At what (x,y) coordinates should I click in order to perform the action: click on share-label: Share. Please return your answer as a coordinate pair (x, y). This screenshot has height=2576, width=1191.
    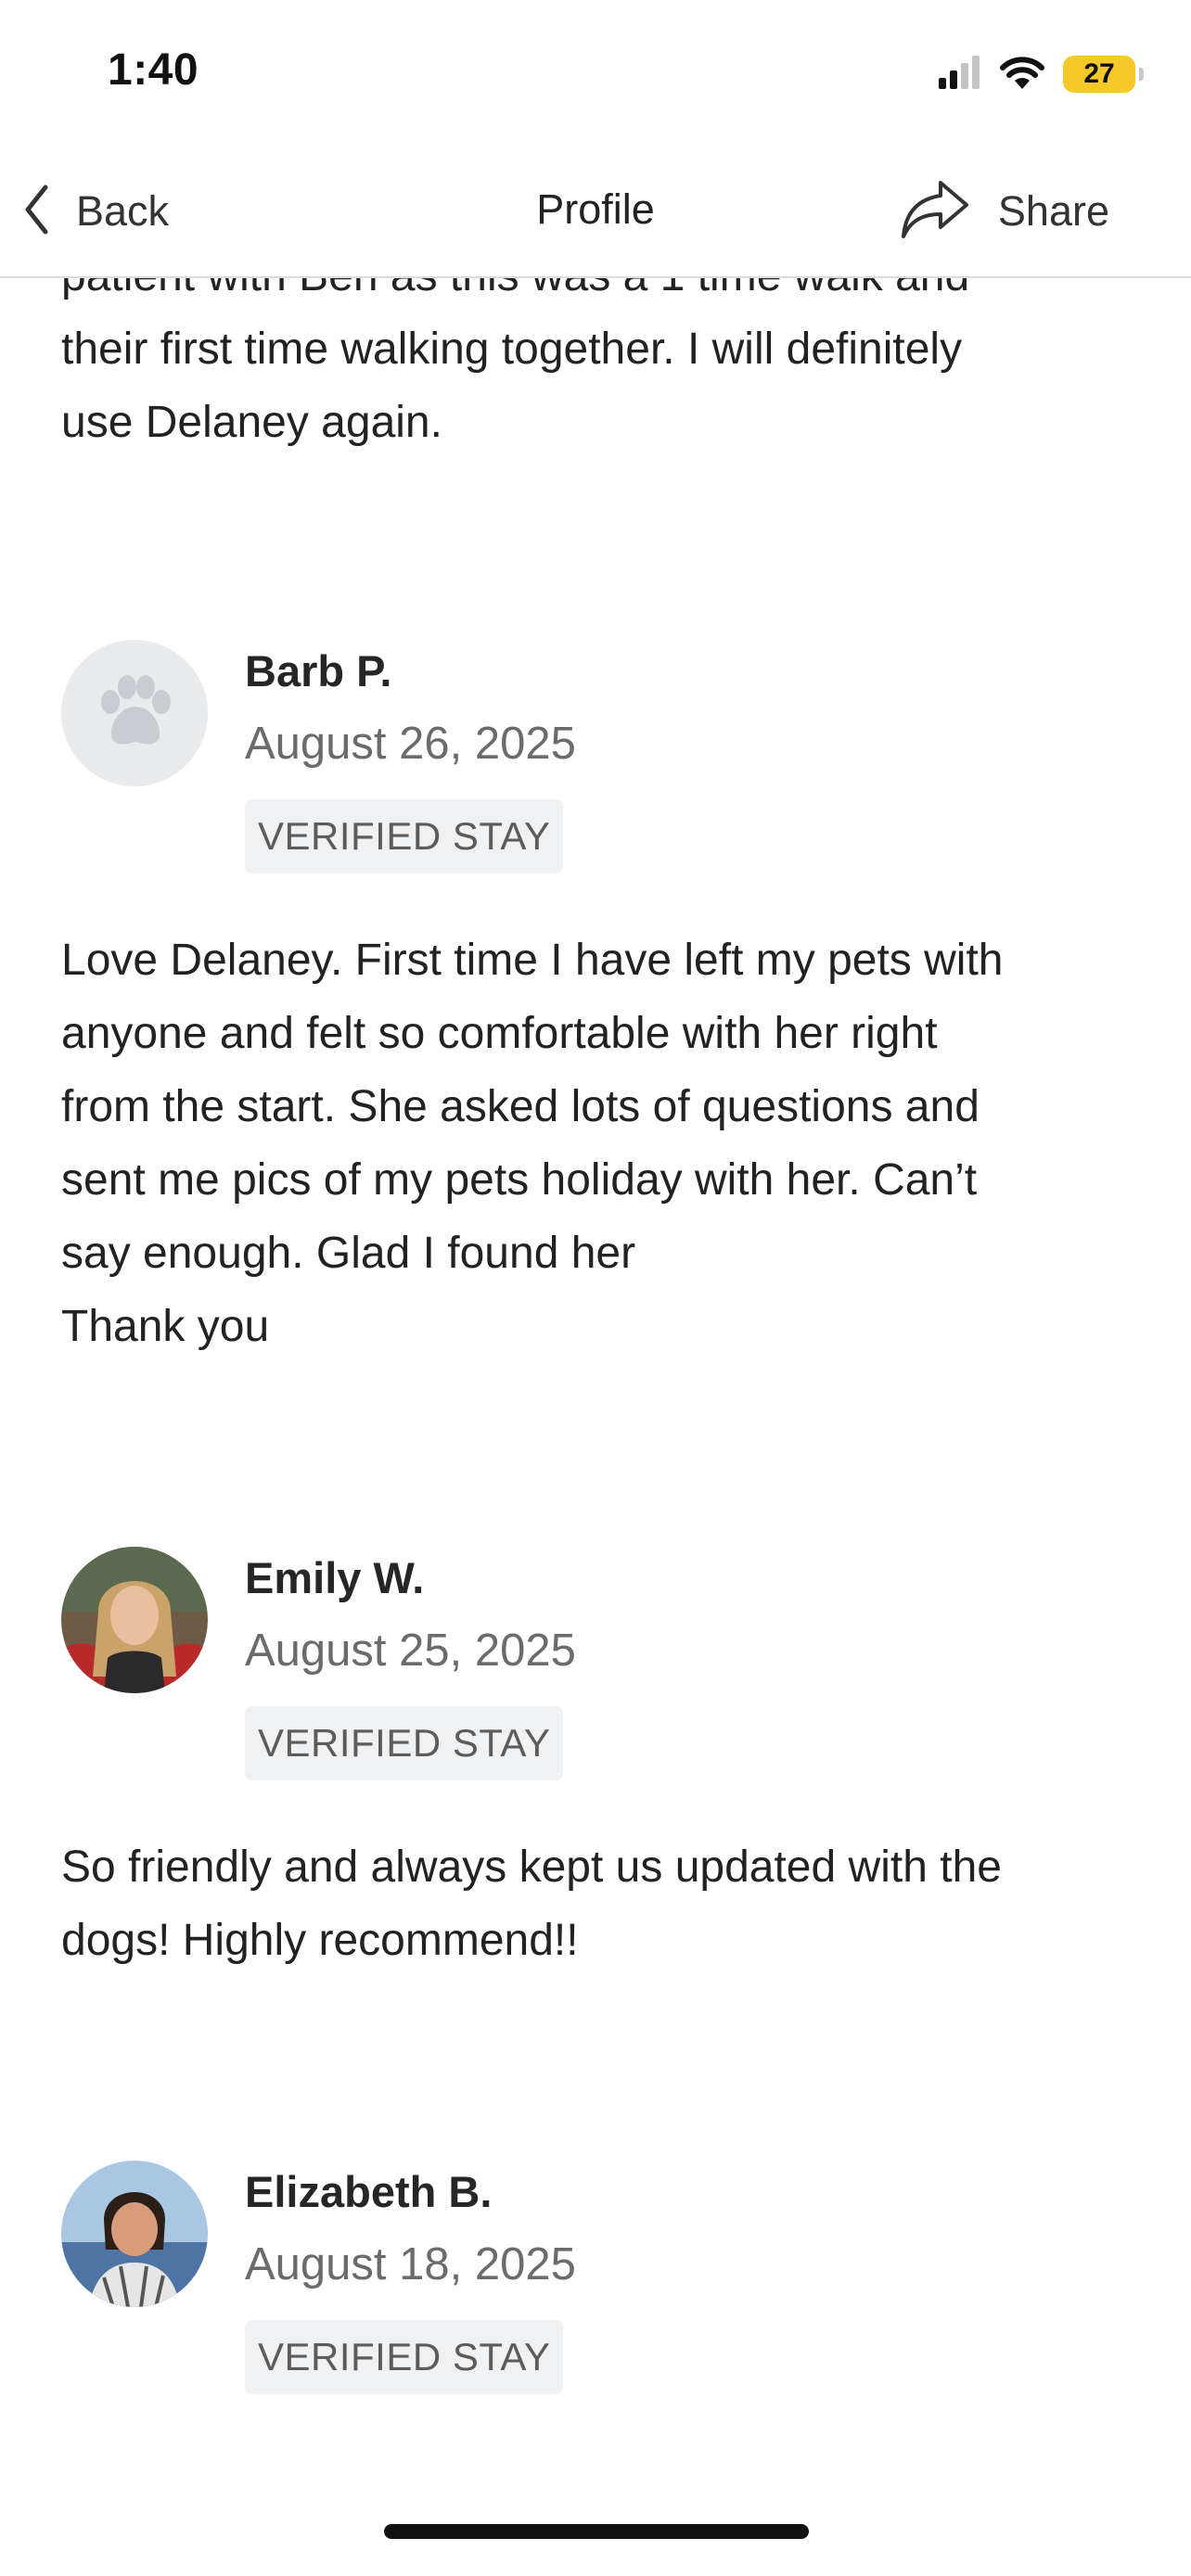
    Looking at the image, I should click on (1053, 211).